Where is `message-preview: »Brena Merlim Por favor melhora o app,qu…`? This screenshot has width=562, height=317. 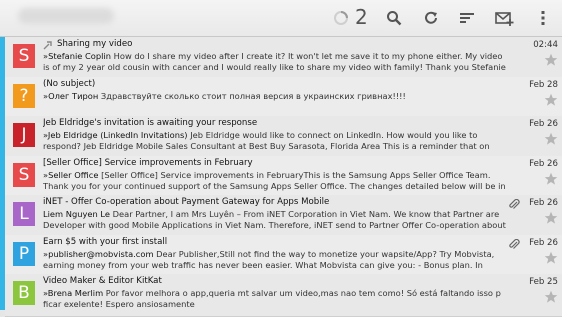 message-preview: »Brena Merlim Por favor melhora o app,qu… is located at coordinates (277, 300).